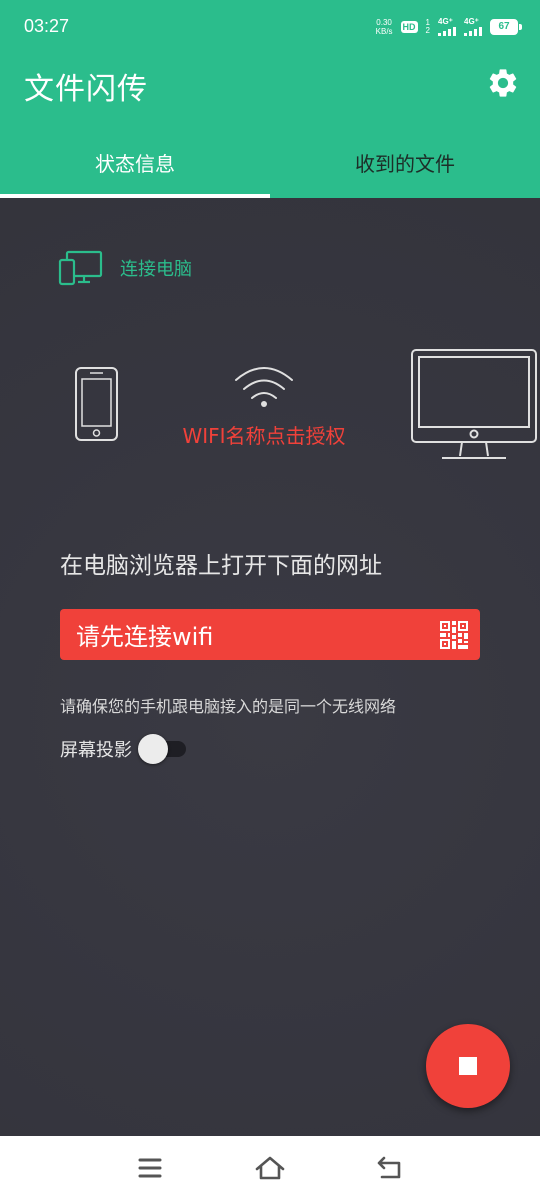  Describe the element at coordinates (228, 706) in the screenshot. I see `same-network-note: 请确保您的手机跟电脑接入的是同一个无线网络` at that location.